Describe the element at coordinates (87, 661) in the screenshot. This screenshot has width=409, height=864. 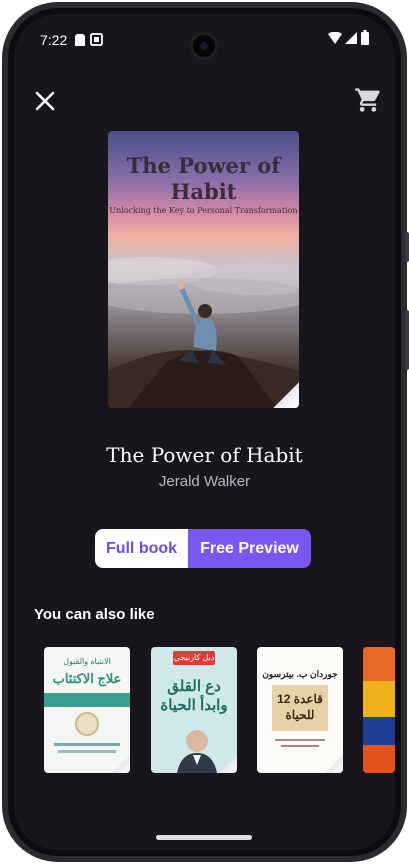
I see `rec-cover-top: الانتباه والقبول` at that location.